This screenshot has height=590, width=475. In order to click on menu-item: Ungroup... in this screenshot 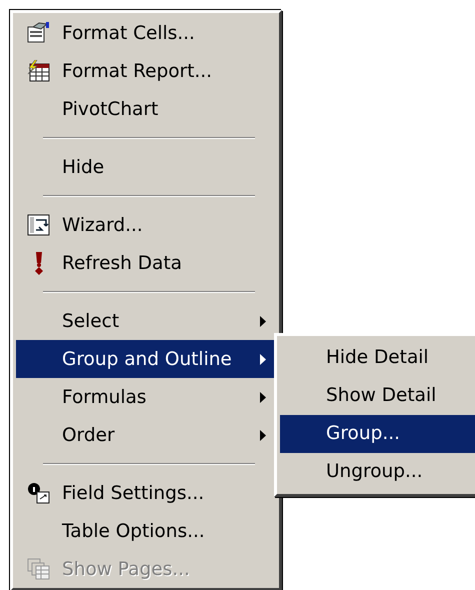, I will do `click(377, 472)`.